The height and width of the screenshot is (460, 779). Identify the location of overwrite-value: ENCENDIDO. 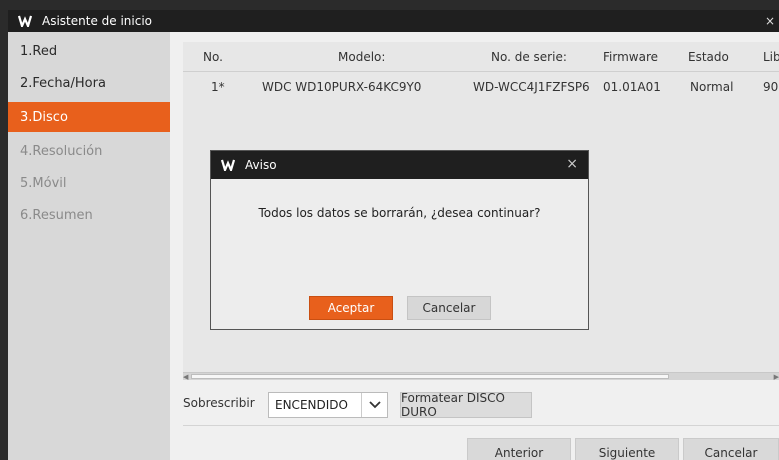
(311, 405).